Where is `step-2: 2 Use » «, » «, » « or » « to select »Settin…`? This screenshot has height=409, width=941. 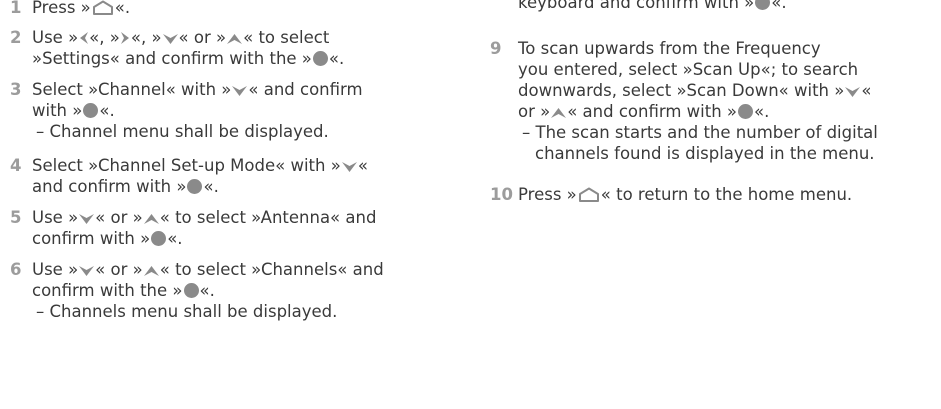
step-2: 2 Use » «, » «, » « or » « to select »Settin… is located at coordinates (177, 48).